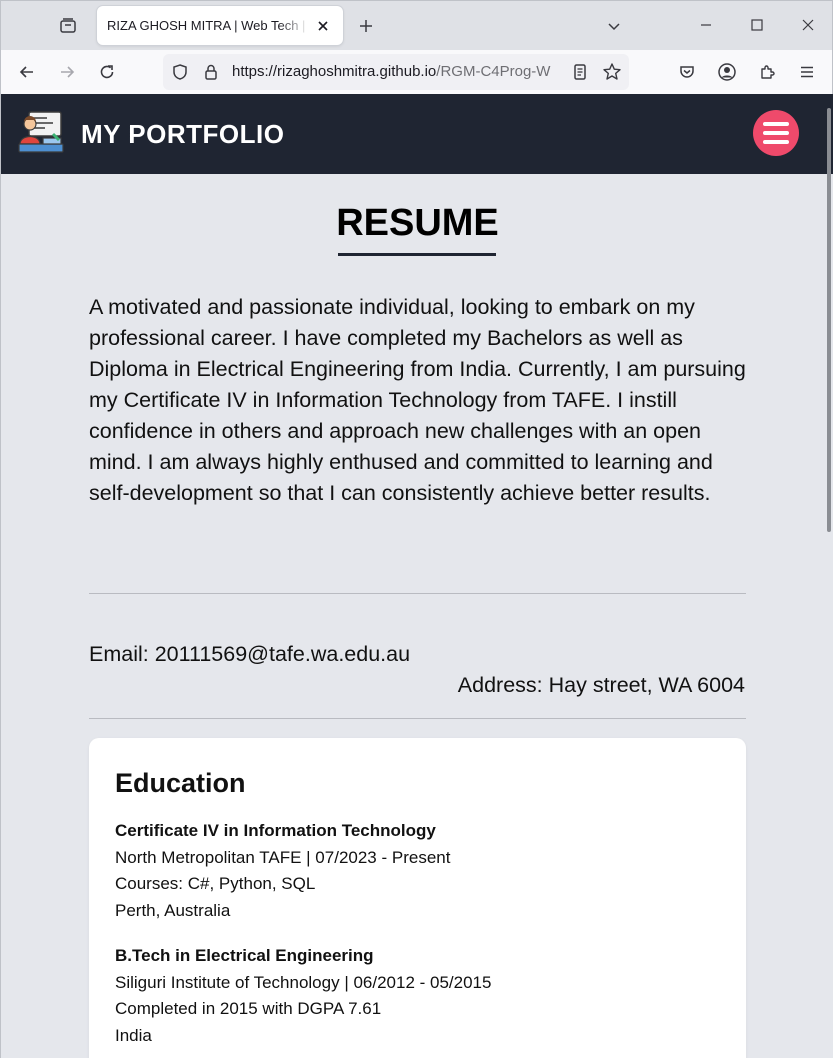 Image resolution: width=833 pixels, height=1058 pixels. I want to click on shield-icon, so click(180, 72).